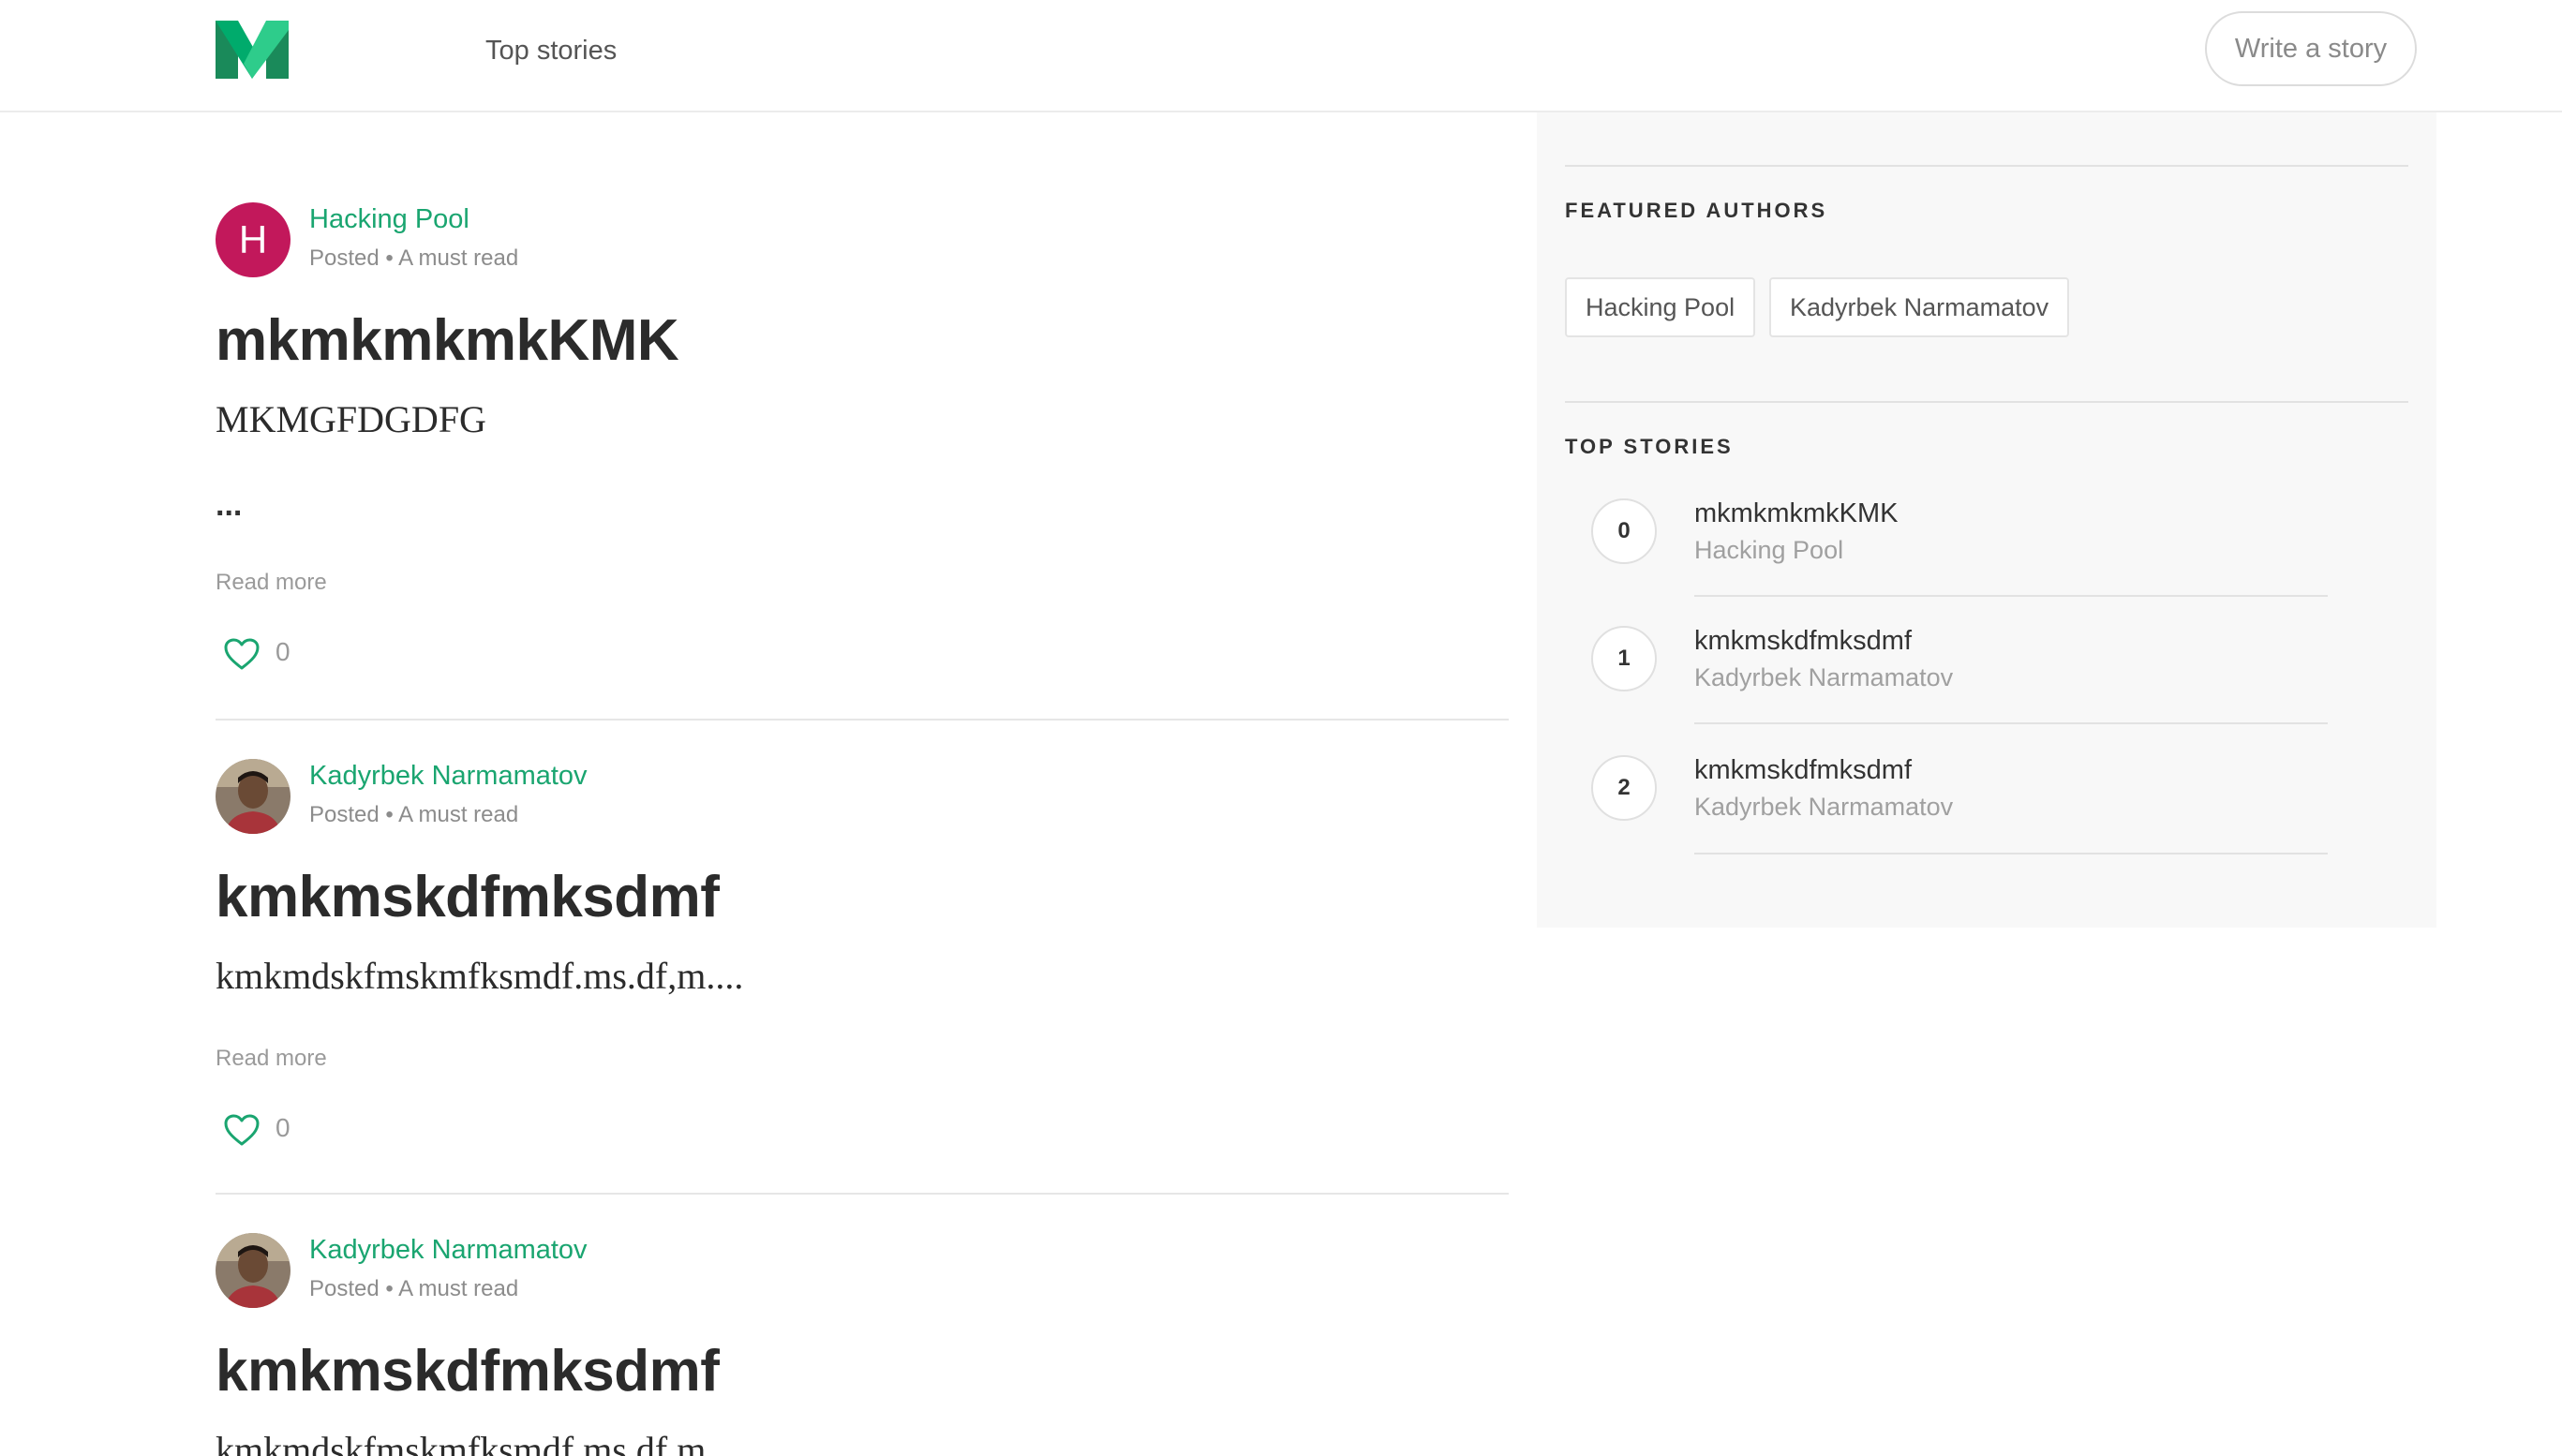 This screenshot has height=1456, width=2562. Describe the element at coordinates (1624, 658) in the screenshot. I see `top-story-rank: 1` at that location.